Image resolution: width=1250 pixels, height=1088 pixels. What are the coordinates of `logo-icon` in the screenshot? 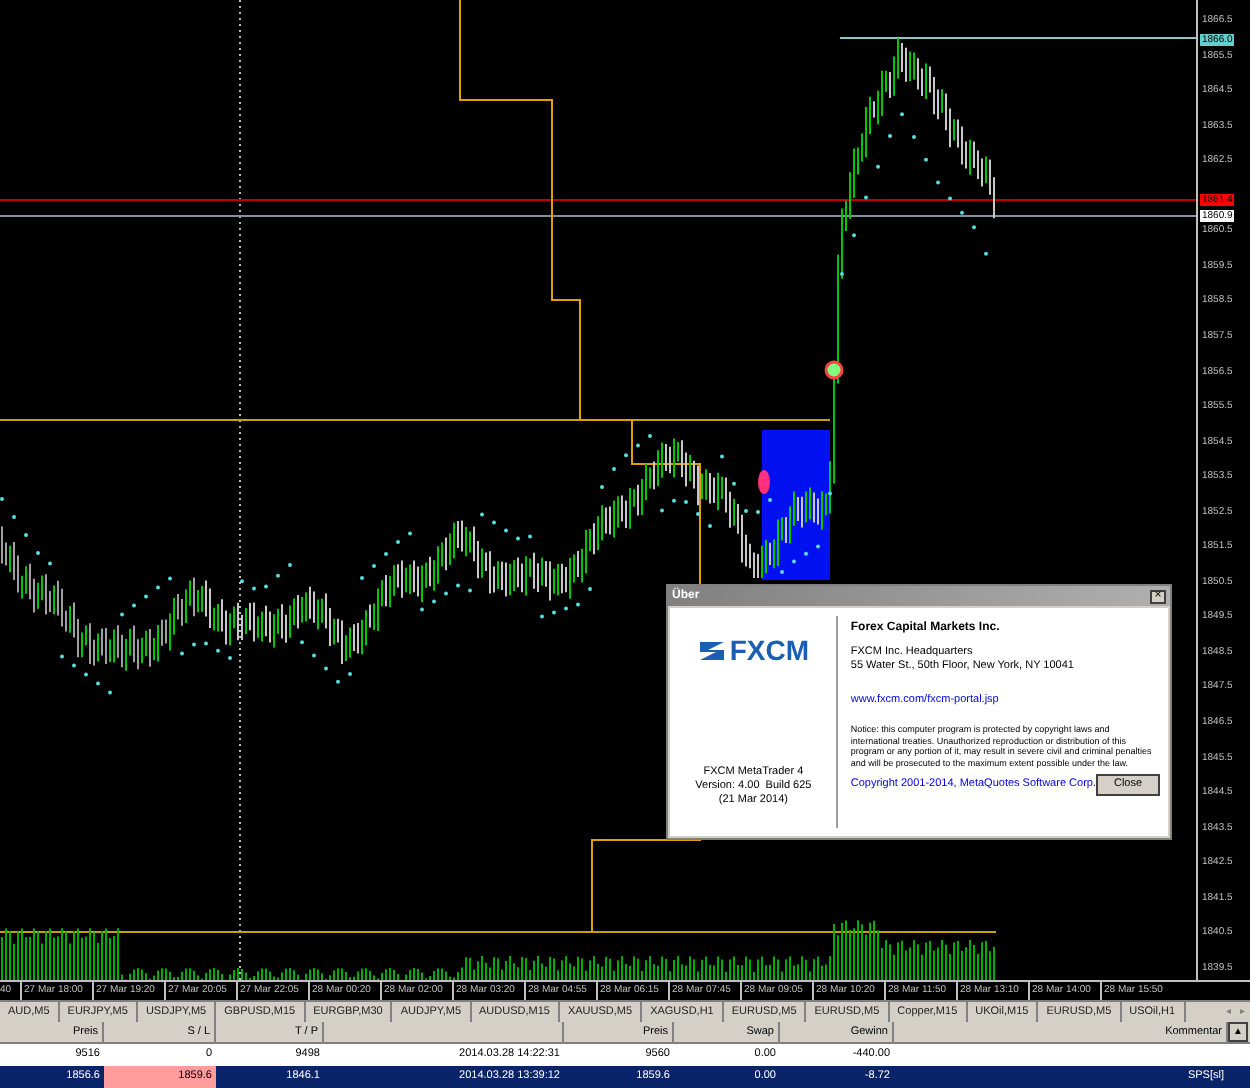 It's located at (711, 650).